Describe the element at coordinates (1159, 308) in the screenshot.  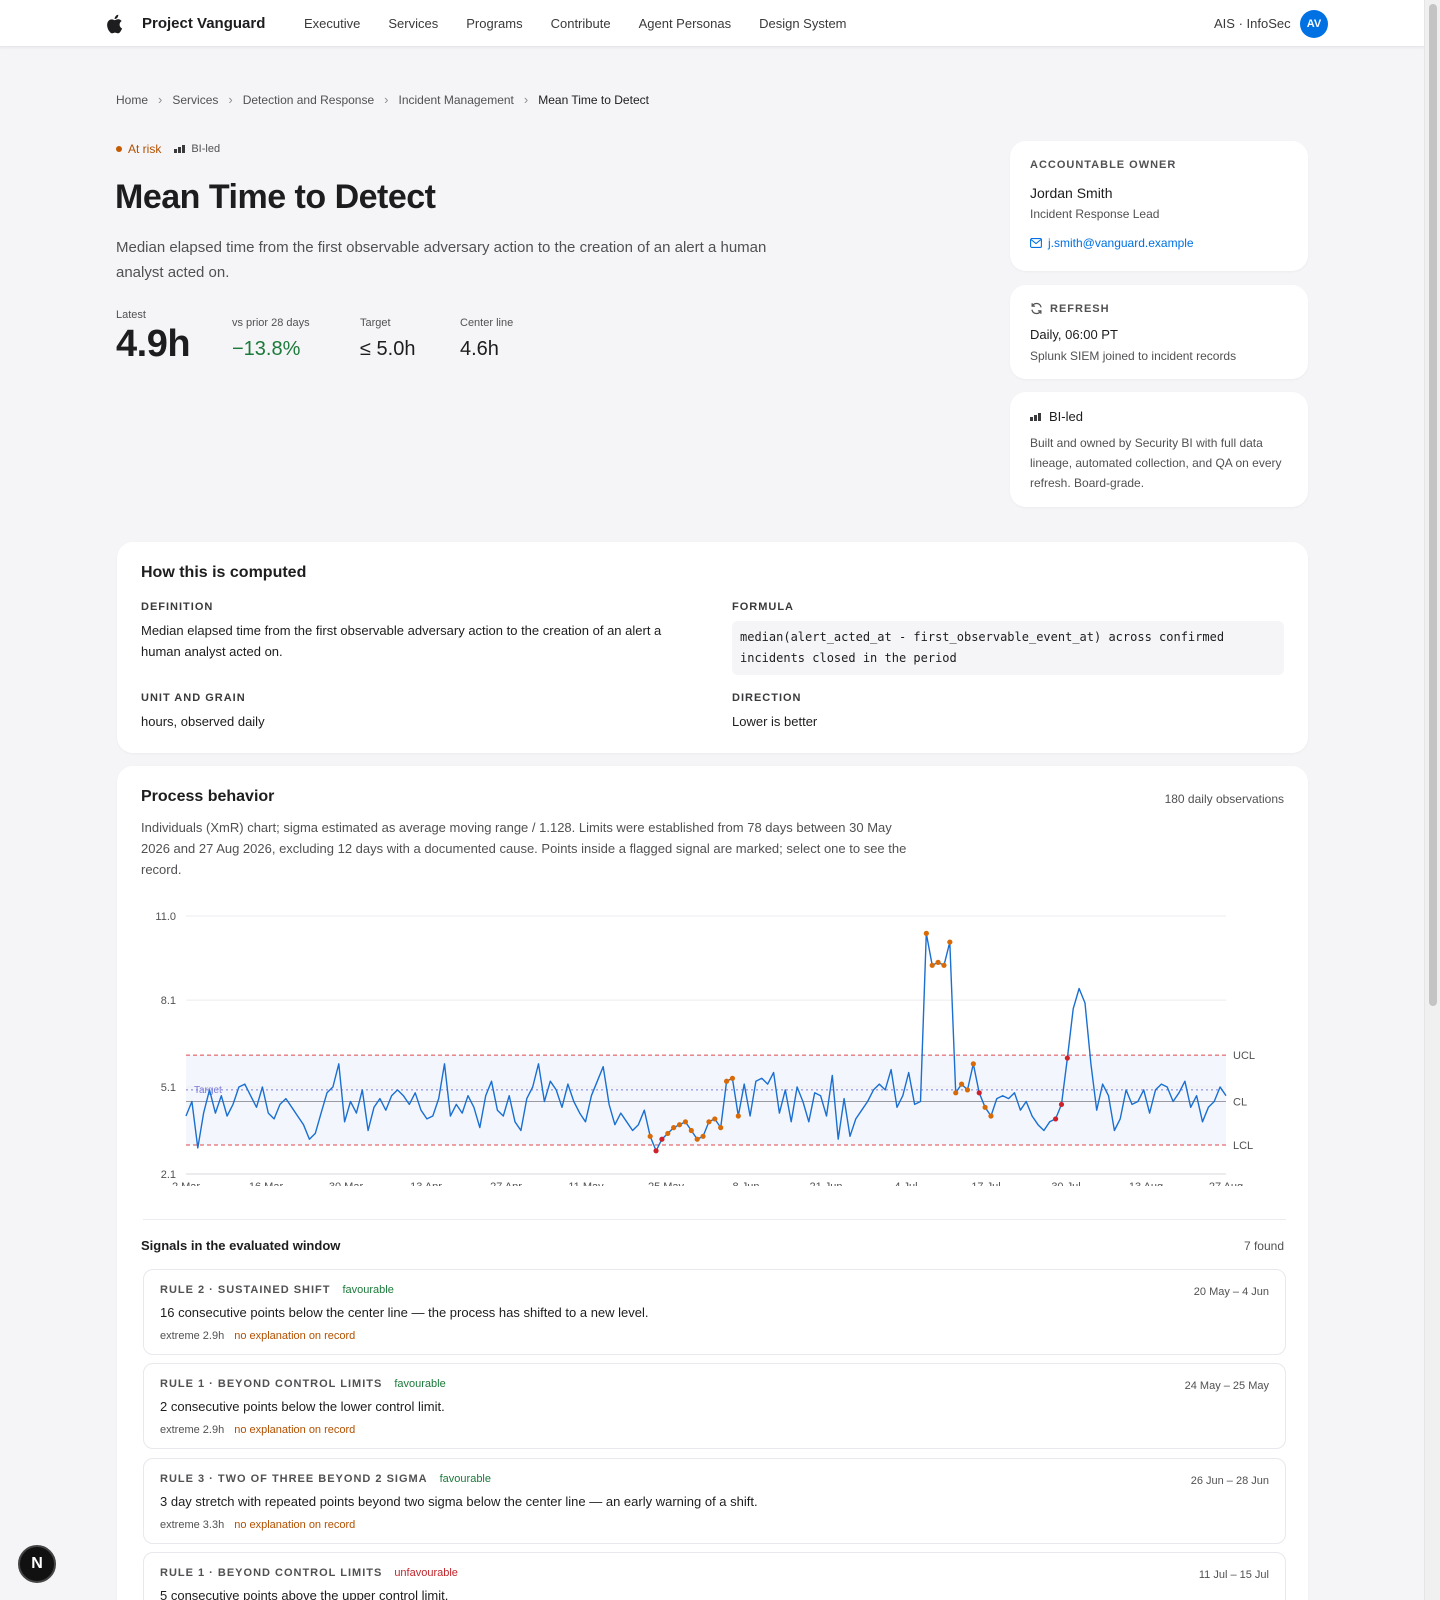
I see `refresh-head: REFRESH` at that location.